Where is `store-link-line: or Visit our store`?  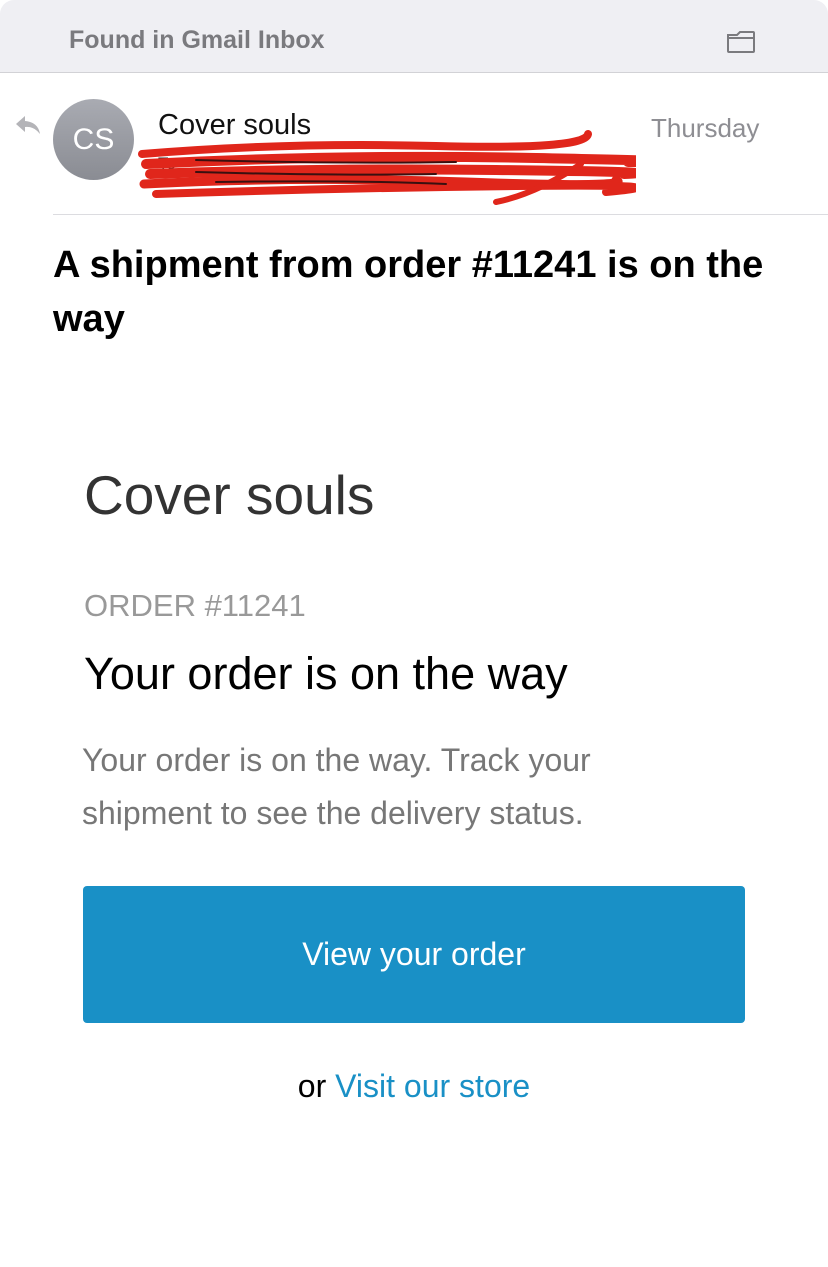
store-link-line: or Visit our store is located at coordinates (414, 1086).